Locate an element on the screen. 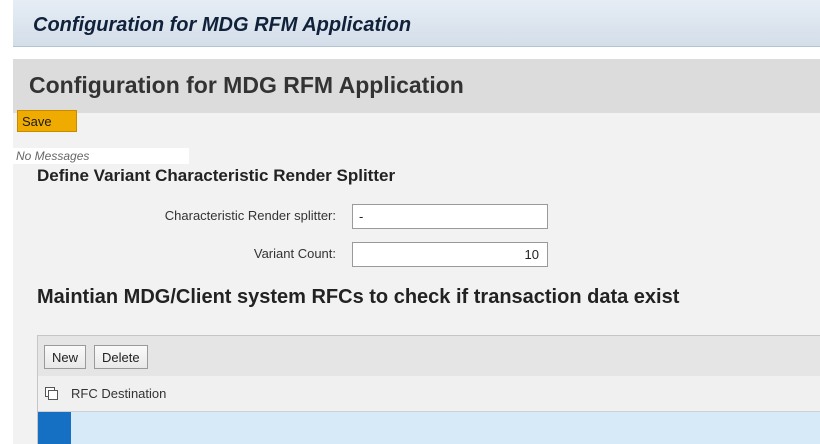 The width and height of the screenshot is (820, 444). variant-count-input is located at coordinates (450, 254).